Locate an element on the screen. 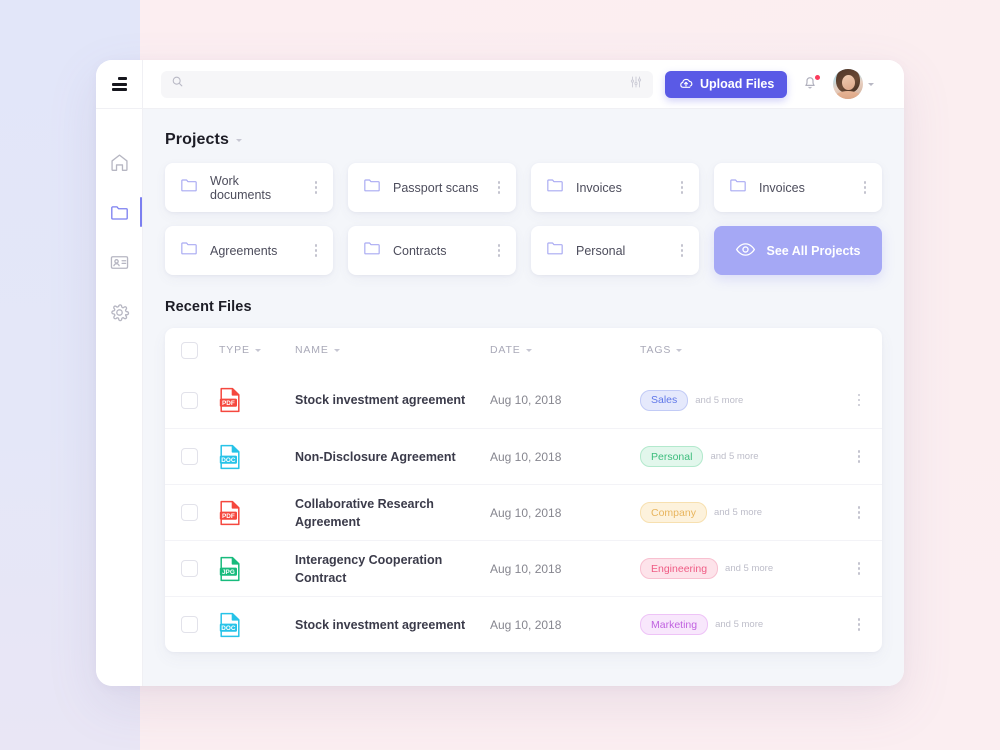  sidebar-item-home is located at coordinates (119, 162).